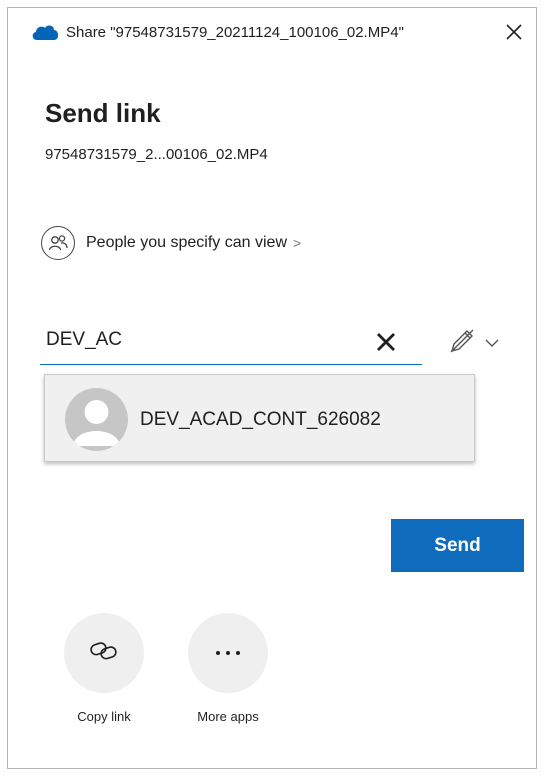 This screenshot has width=547, height=778. What do you see at coordinates (104, 716) in the screenshot?
I see `copy-link-label: Copy link` at bounding box center [104, 716].